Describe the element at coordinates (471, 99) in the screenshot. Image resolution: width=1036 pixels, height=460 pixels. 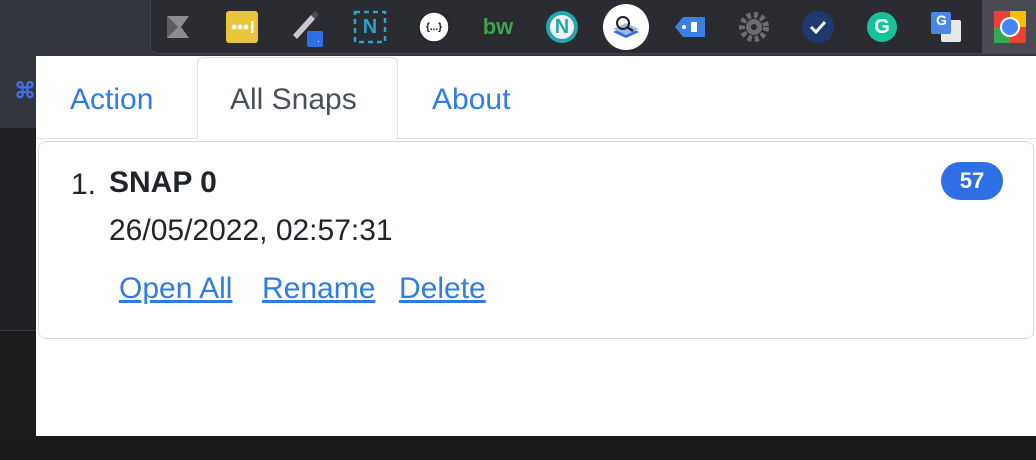
I see `tab-about: About` at that location.